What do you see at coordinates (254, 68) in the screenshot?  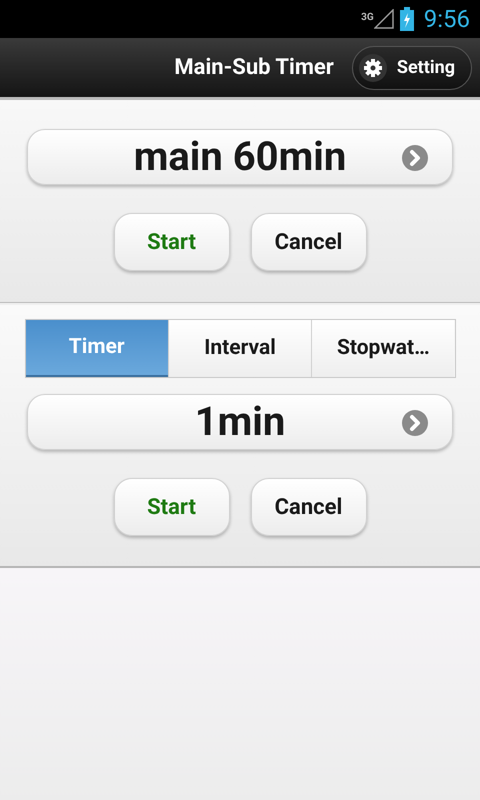 I see `app-title: Main-Sub Timer` at bounding box center [254, 68].